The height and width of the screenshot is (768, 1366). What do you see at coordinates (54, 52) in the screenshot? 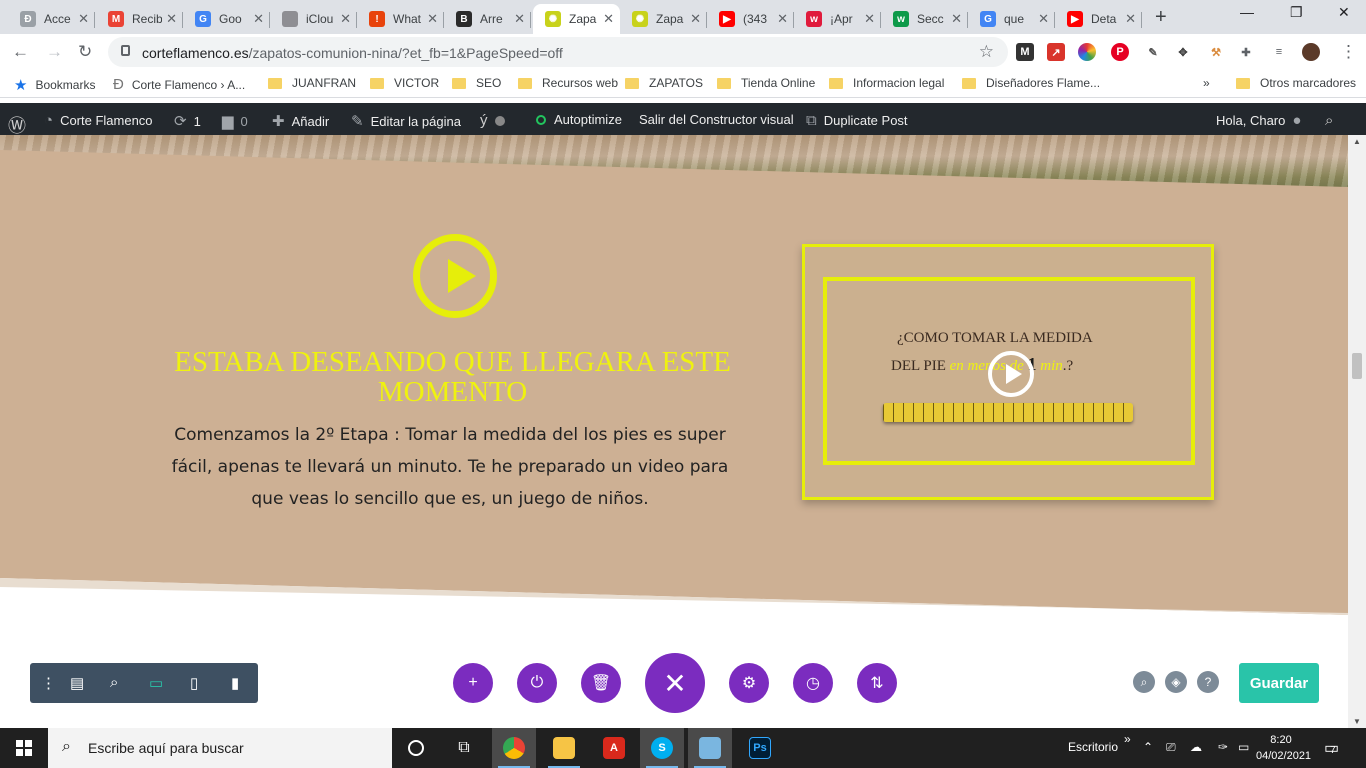
I see `forward-arrow-icon: →` at bounding box center [54, 52].